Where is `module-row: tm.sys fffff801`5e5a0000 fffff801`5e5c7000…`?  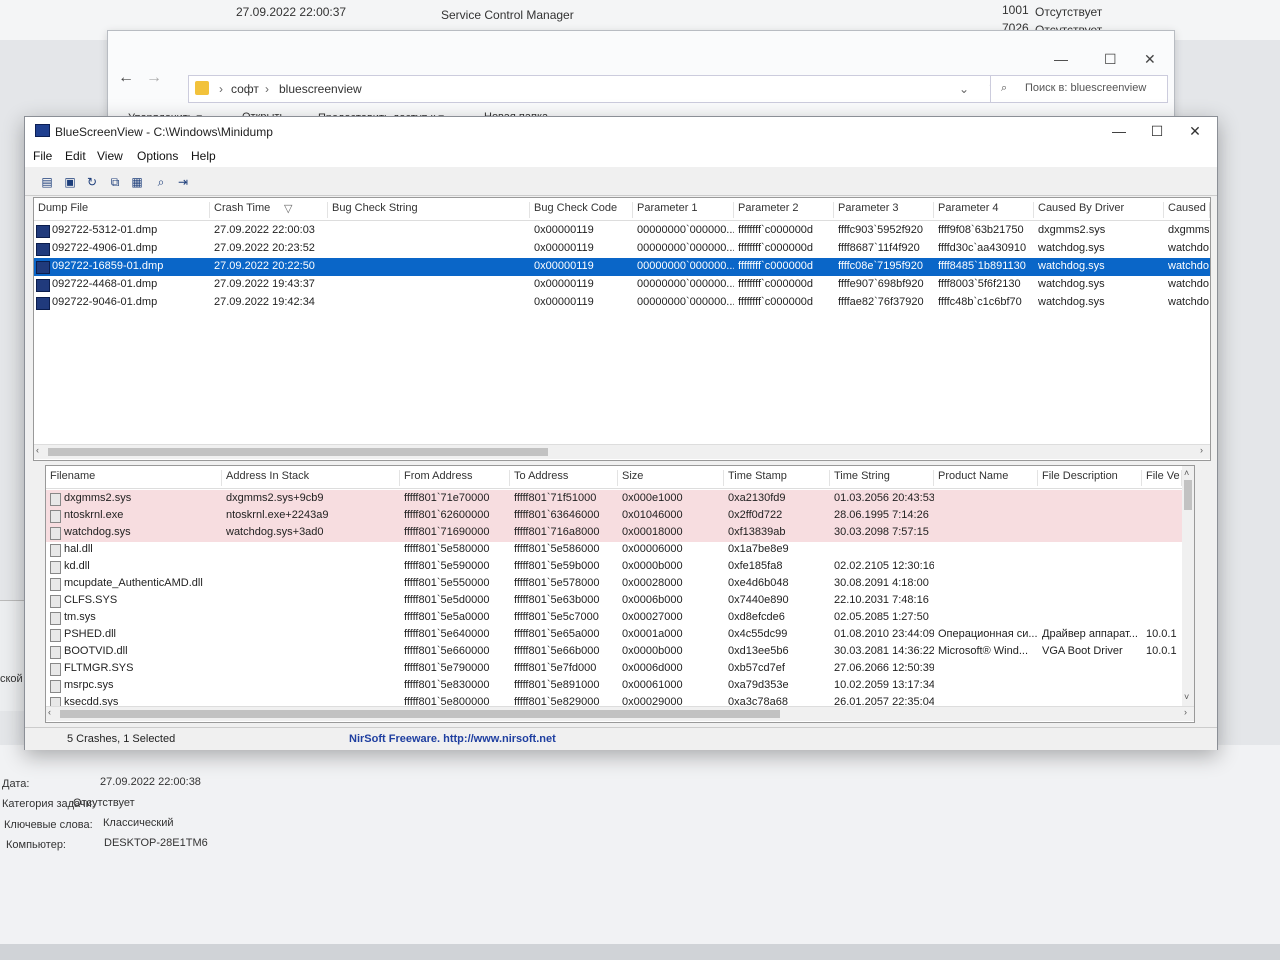
module-row: tm.sys fffff801`5e5a0000 fffff801`5e5c7000… is located at coordinates (614, 618).